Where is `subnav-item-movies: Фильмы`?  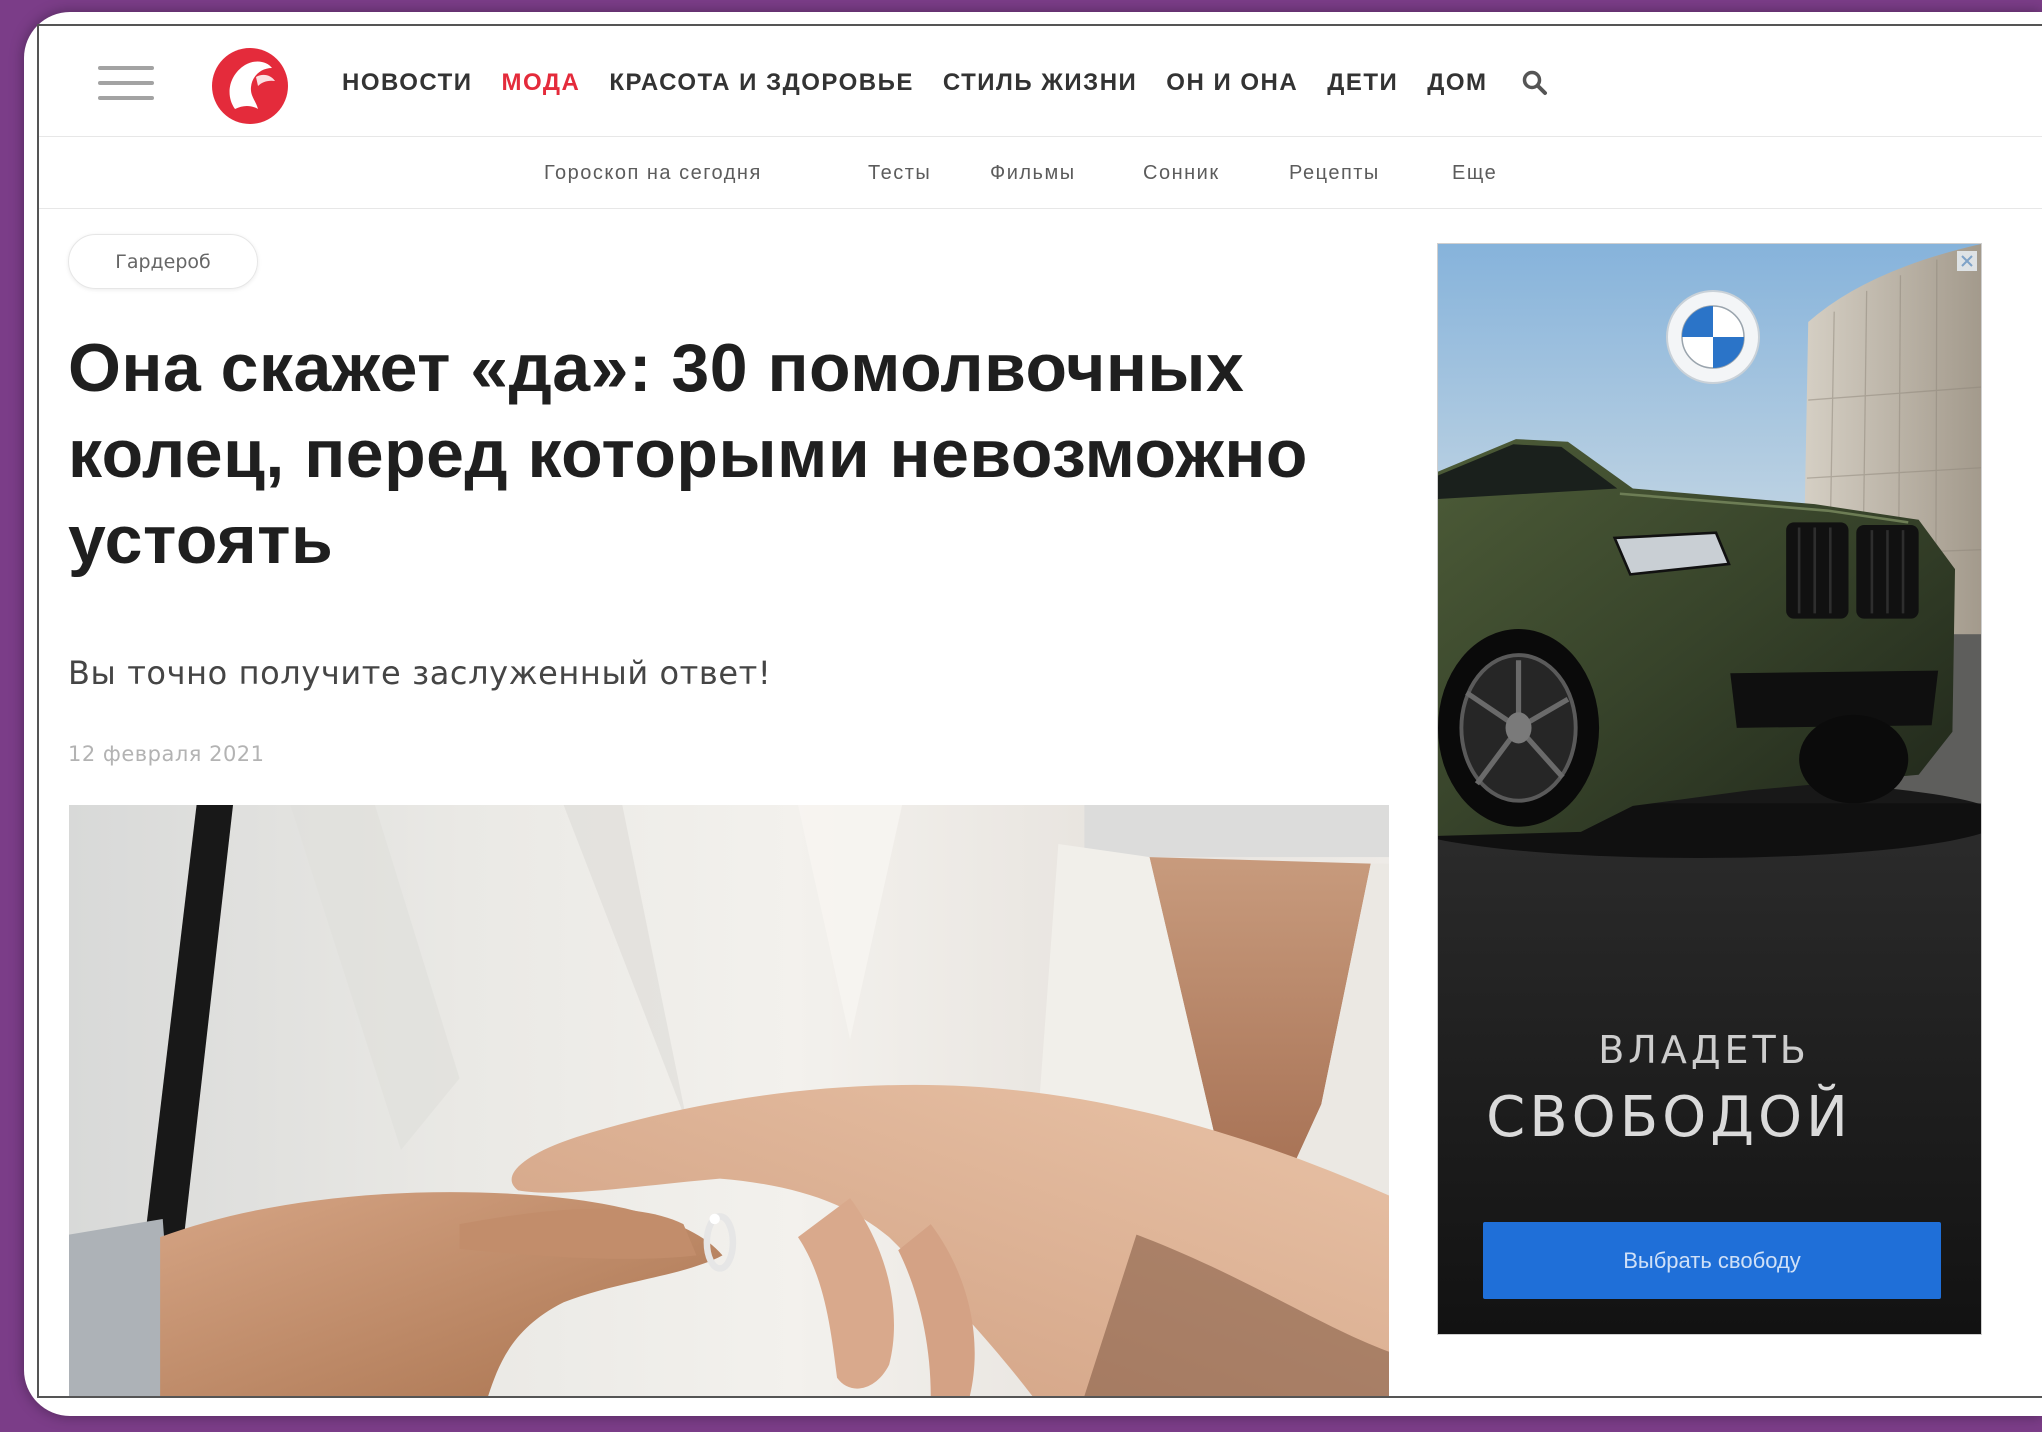 subnav-item-movies: Фильмы is located at coordinates (1033, 173).